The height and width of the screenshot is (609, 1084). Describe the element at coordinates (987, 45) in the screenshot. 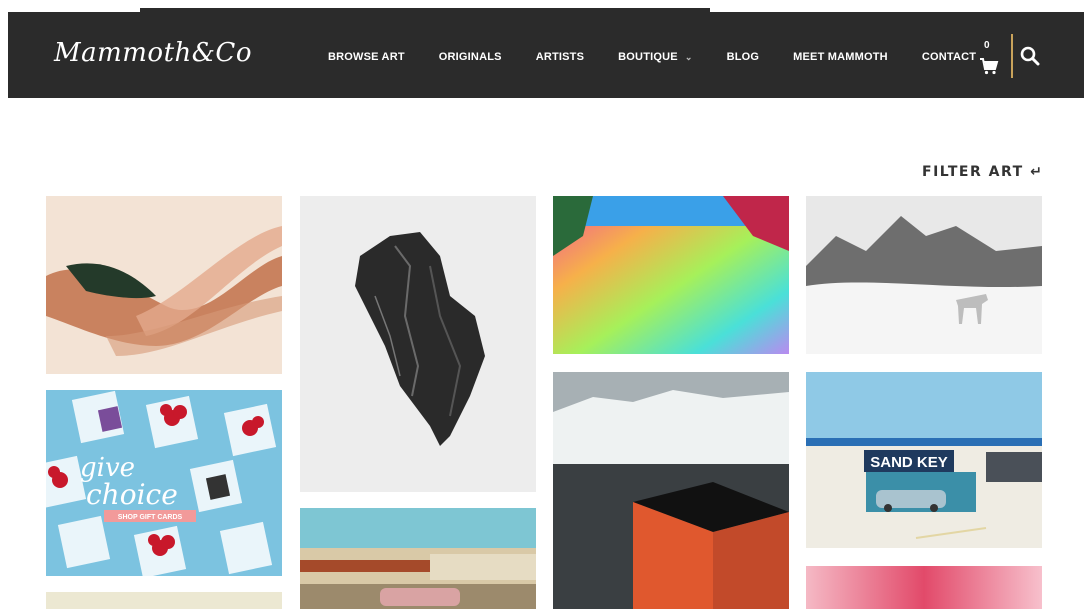

I see `cart-count: 0` at that location.